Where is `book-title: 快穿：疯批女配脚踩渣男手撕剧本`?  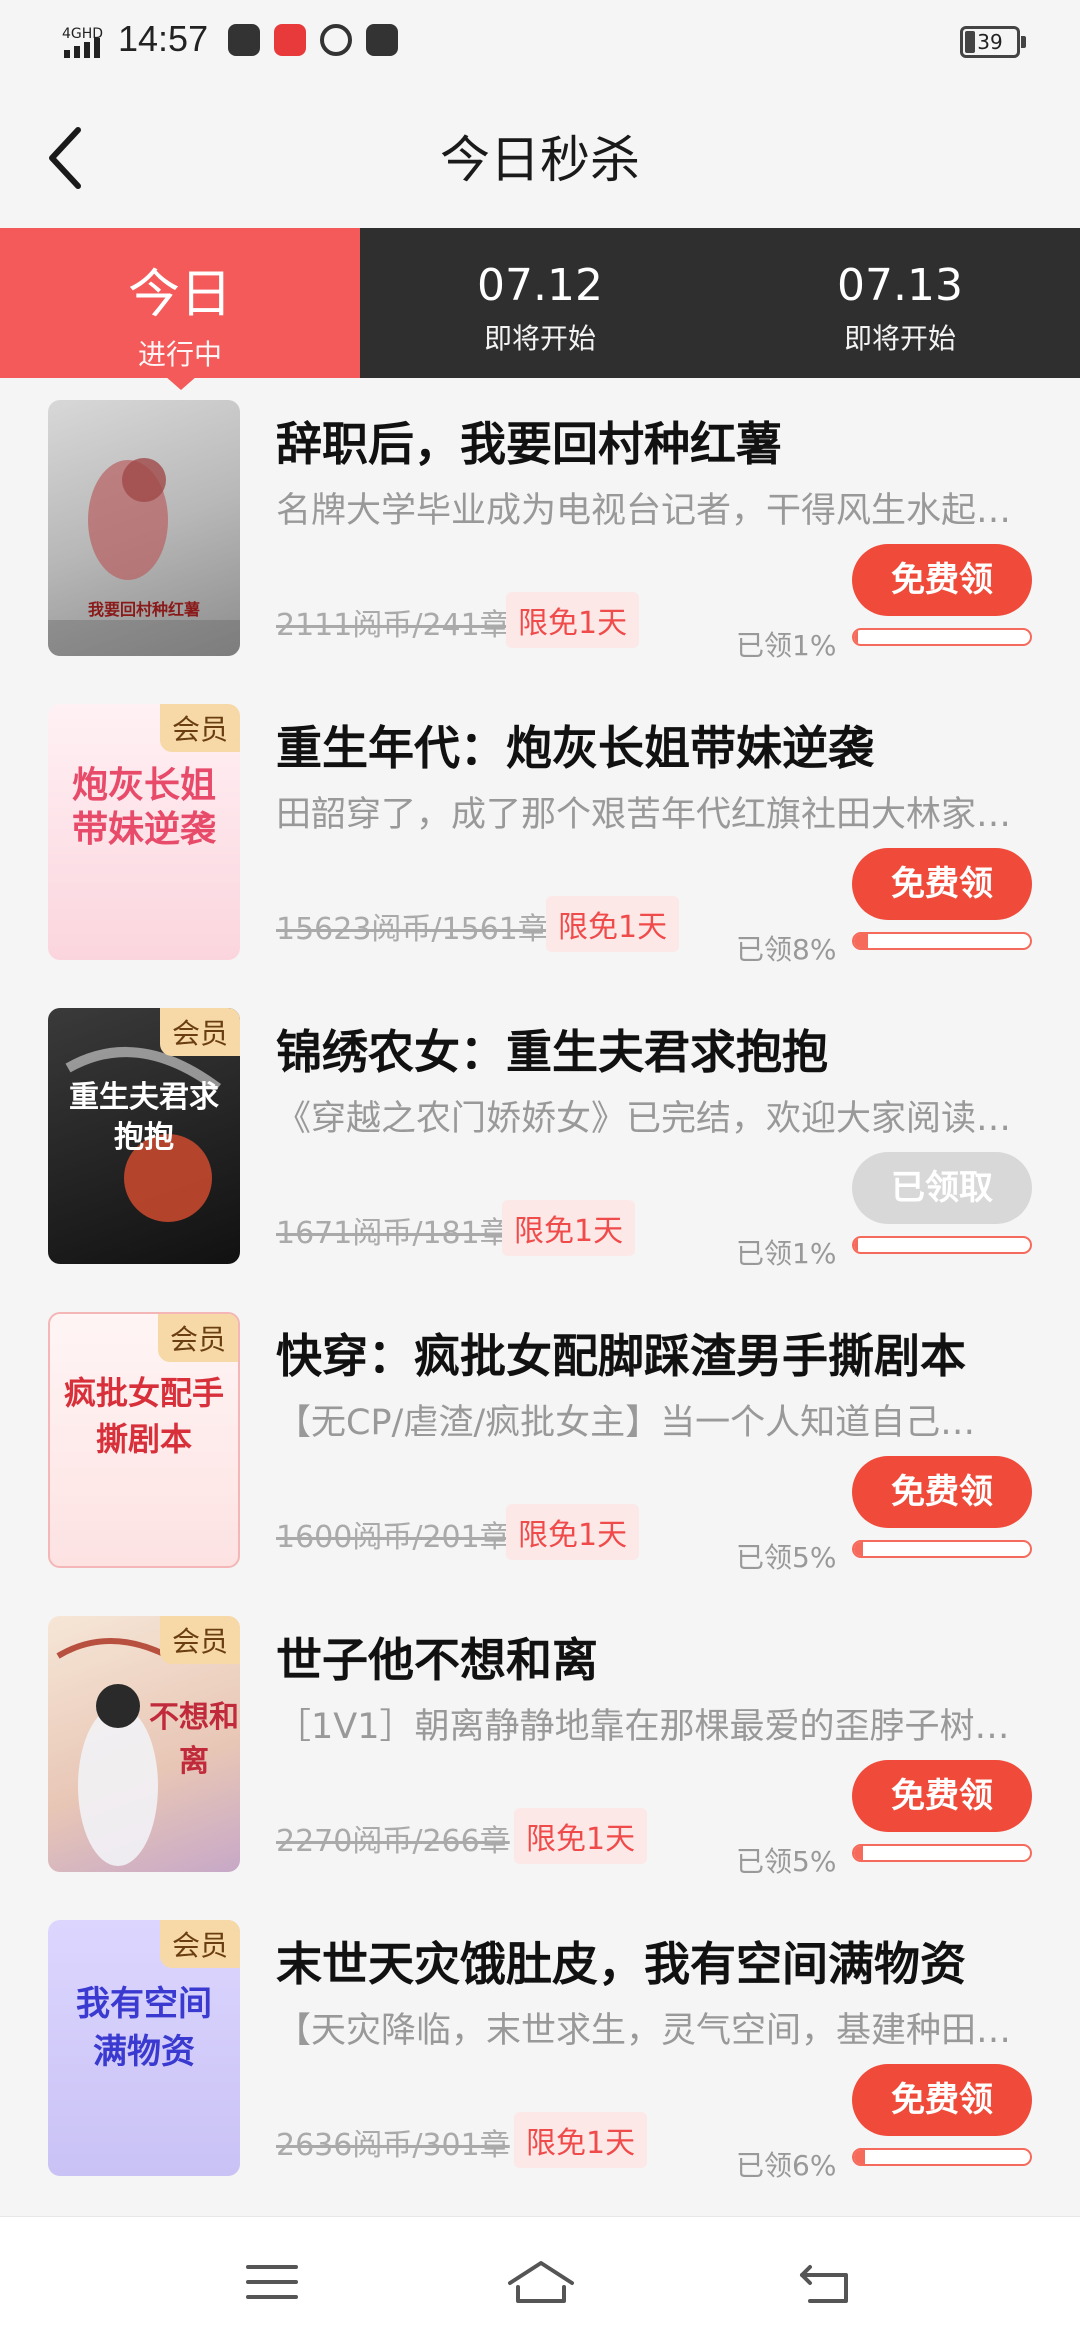 book-title: 快穿：疯批女配脚踩渣男手撕剧本 is located at coordinates (621, 1353).